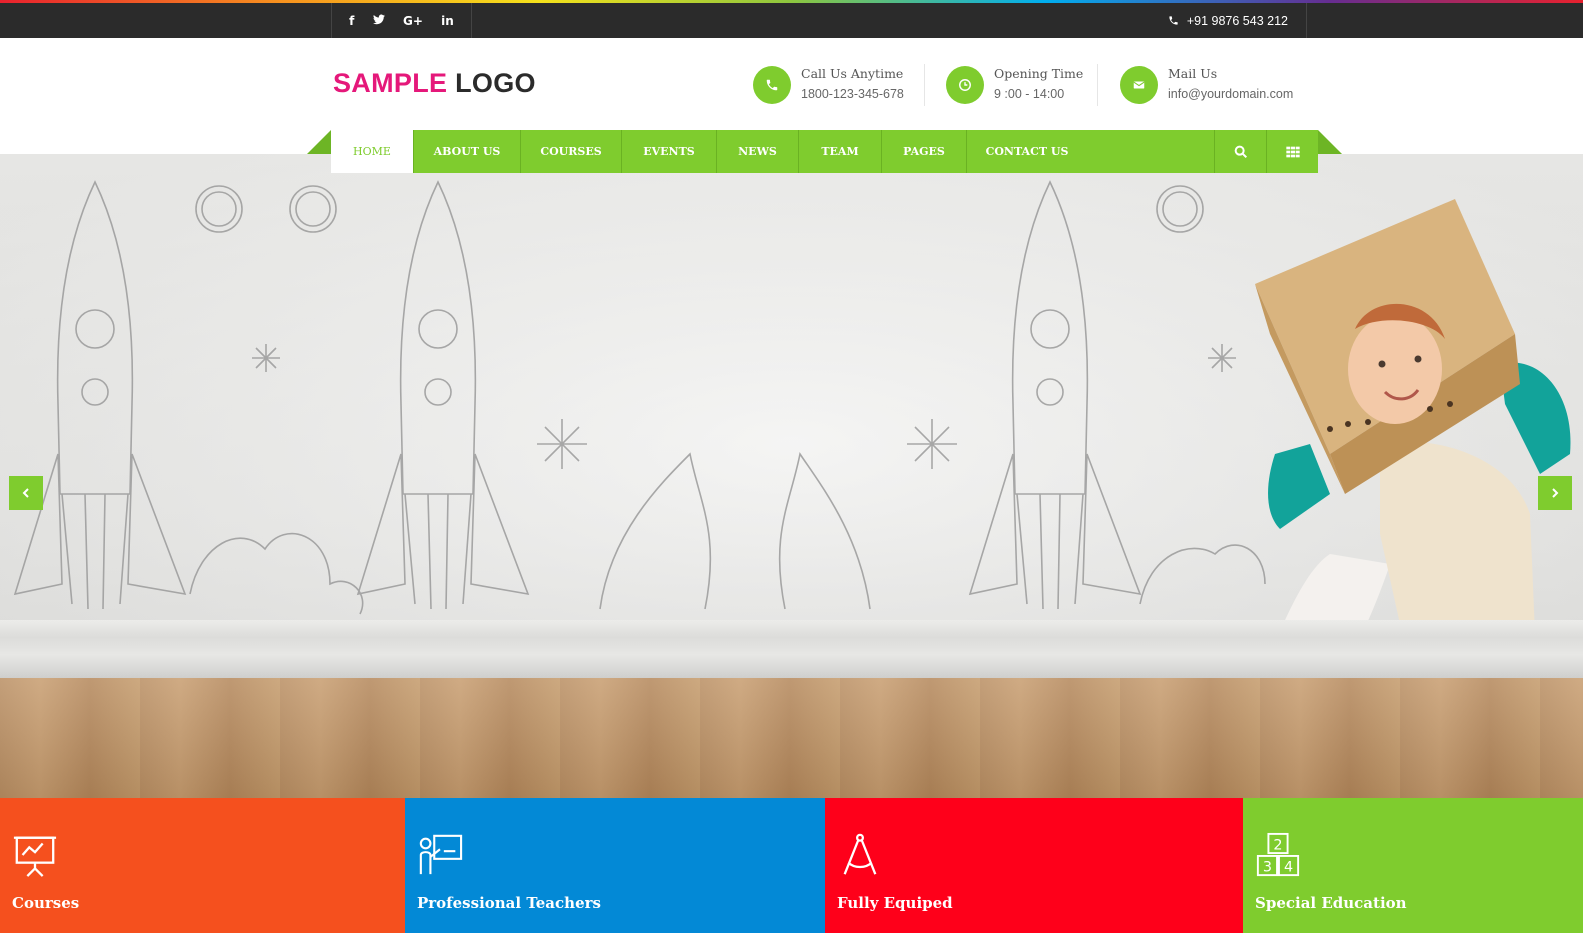 Image resolution: width=1583 pixels, height=933 pixels. What do you see at coordinates (319, 142) in the screenshot?
I see `nav-wing-left` at bounding box center [319, 142].